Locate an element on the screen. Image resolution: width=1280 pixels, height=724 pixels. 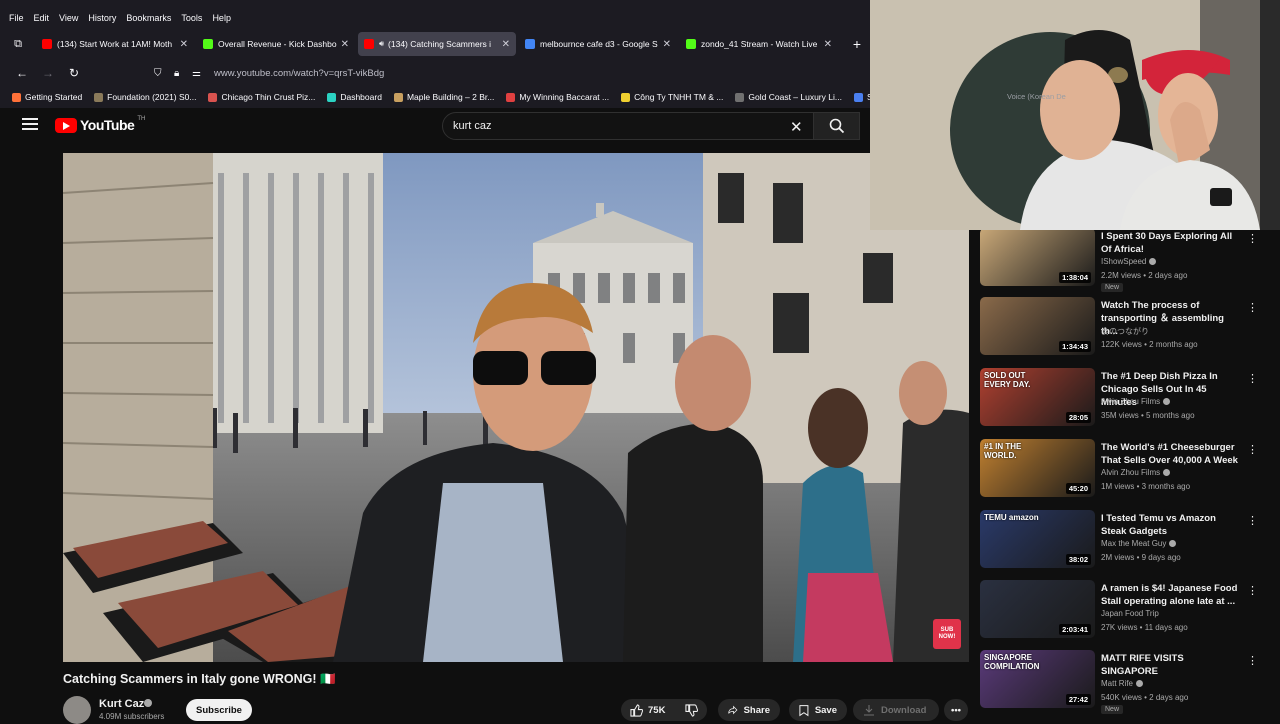
recommendation-channel: IShowSpeed is located at coordinates (1129, 261).